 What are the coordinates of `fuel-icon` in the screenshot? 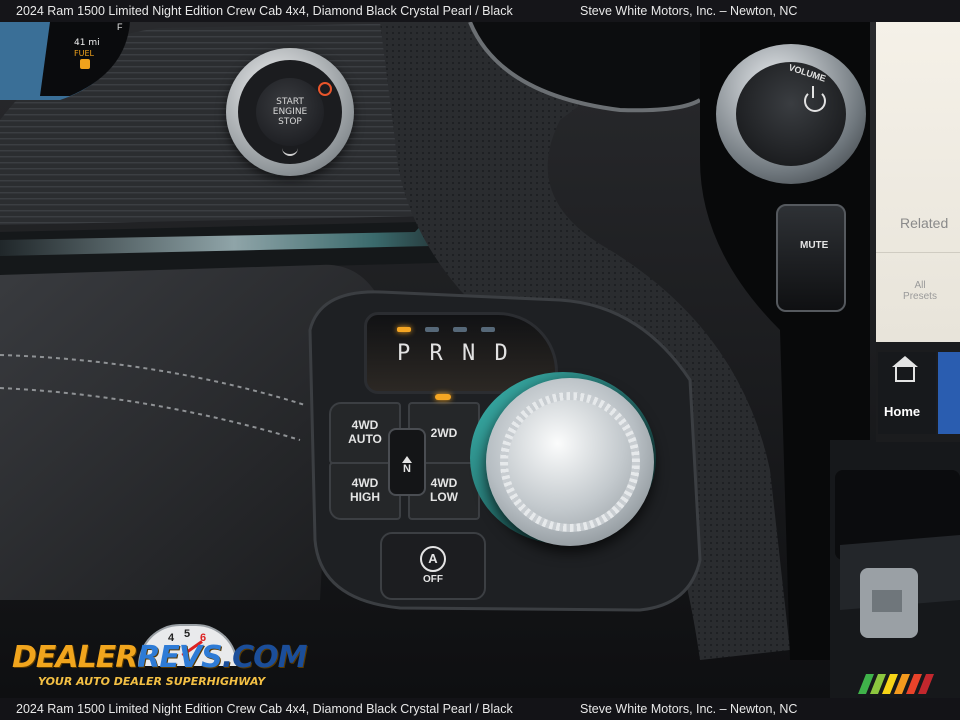 It's located at (85, 64).